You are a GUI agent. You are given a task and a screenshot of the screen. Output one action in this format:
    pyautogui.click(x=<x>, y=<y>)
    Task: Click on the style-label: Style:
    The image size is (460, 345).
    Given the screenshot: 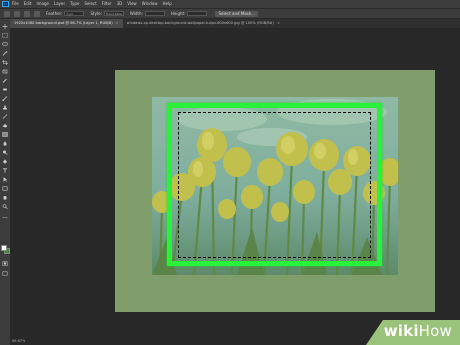 What is the action you would take?
    pyautogui.click(x=96, y=13)
    